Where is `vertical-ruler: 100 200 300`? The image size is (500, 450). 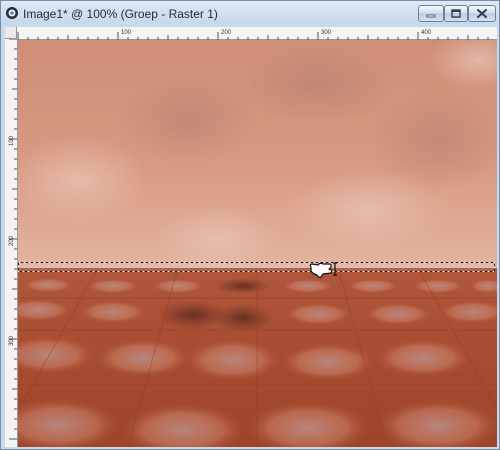
vertical-ruler: 100 200 300 is located at coordinates (11, 242).